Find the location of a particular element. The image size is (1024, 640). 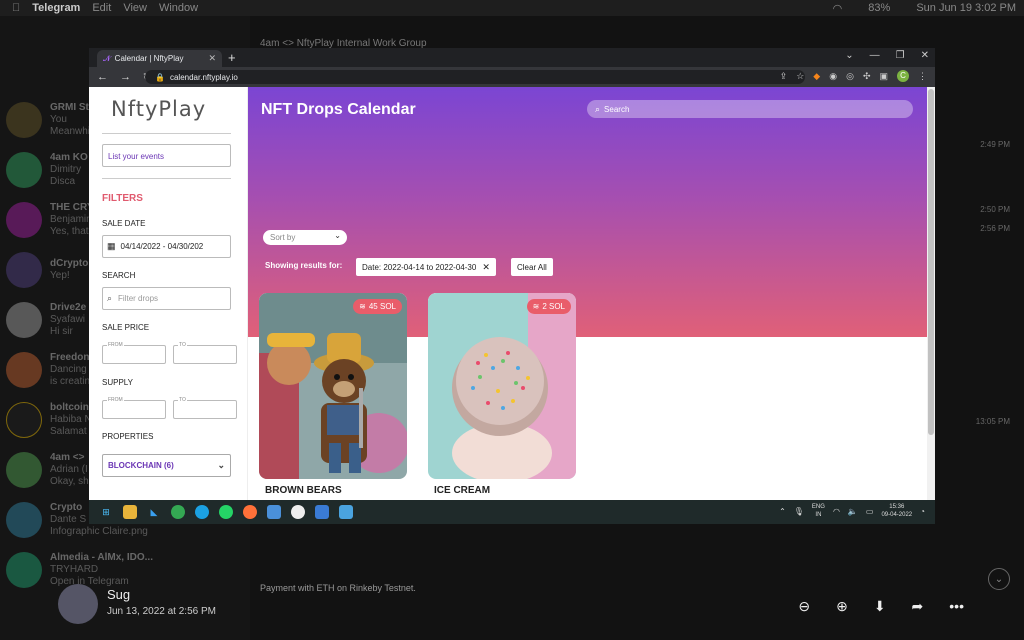

chat-name: Drive2e is located at coordinates (68, 307).